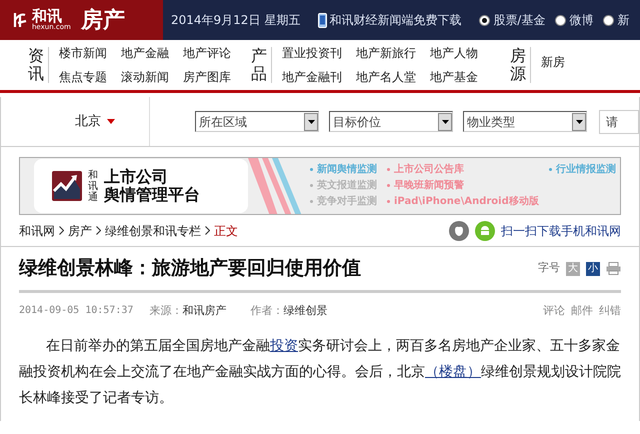  What do you see at coordinates (460, 53) in the screenshot?
I see `nav-link: 地产人物` at bounding box center [460, 53].